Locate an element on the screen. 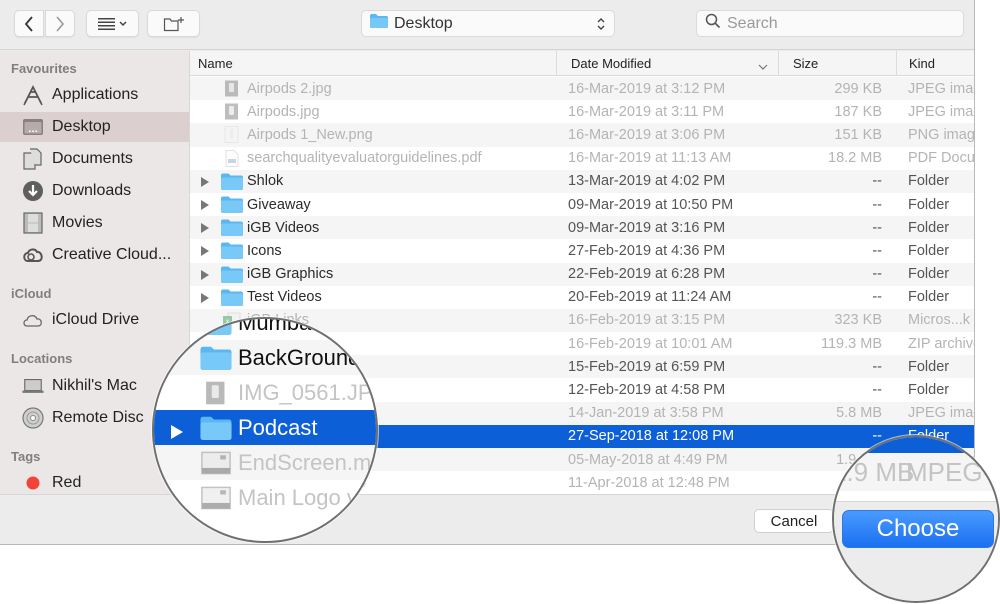 The width and height of the screenshot is (1000, 604). file-date-modified: 15-Feb-2019 at 6:59 PM is located at coordinates (647, 366).